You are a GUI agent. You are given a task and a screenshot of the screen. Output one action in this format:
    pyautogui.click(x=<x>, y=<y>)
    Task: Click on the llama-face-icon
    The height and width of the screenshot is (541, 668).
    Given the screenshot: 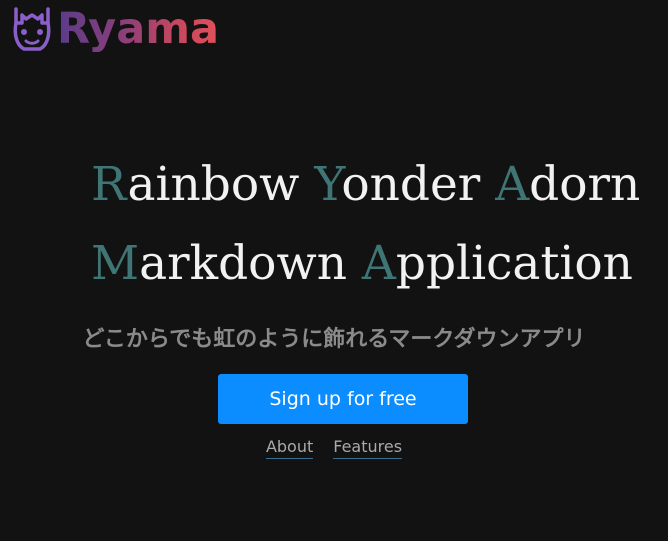 What is the action you would take?
    pyautogui.click(x=32, y=29)
    